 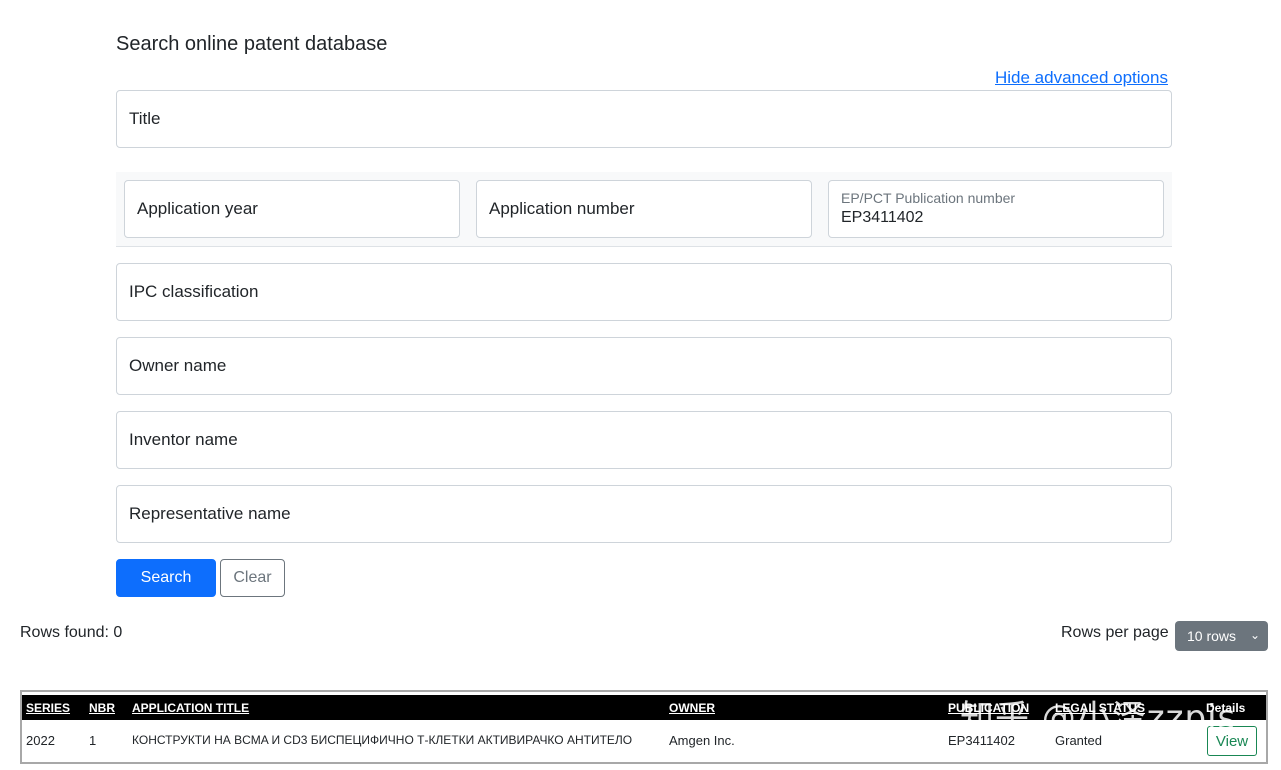 What do you see at coordinates (1226, 708) in the screenshot?
I see `column-header-details: Details` at bounding box center [1226, 708].